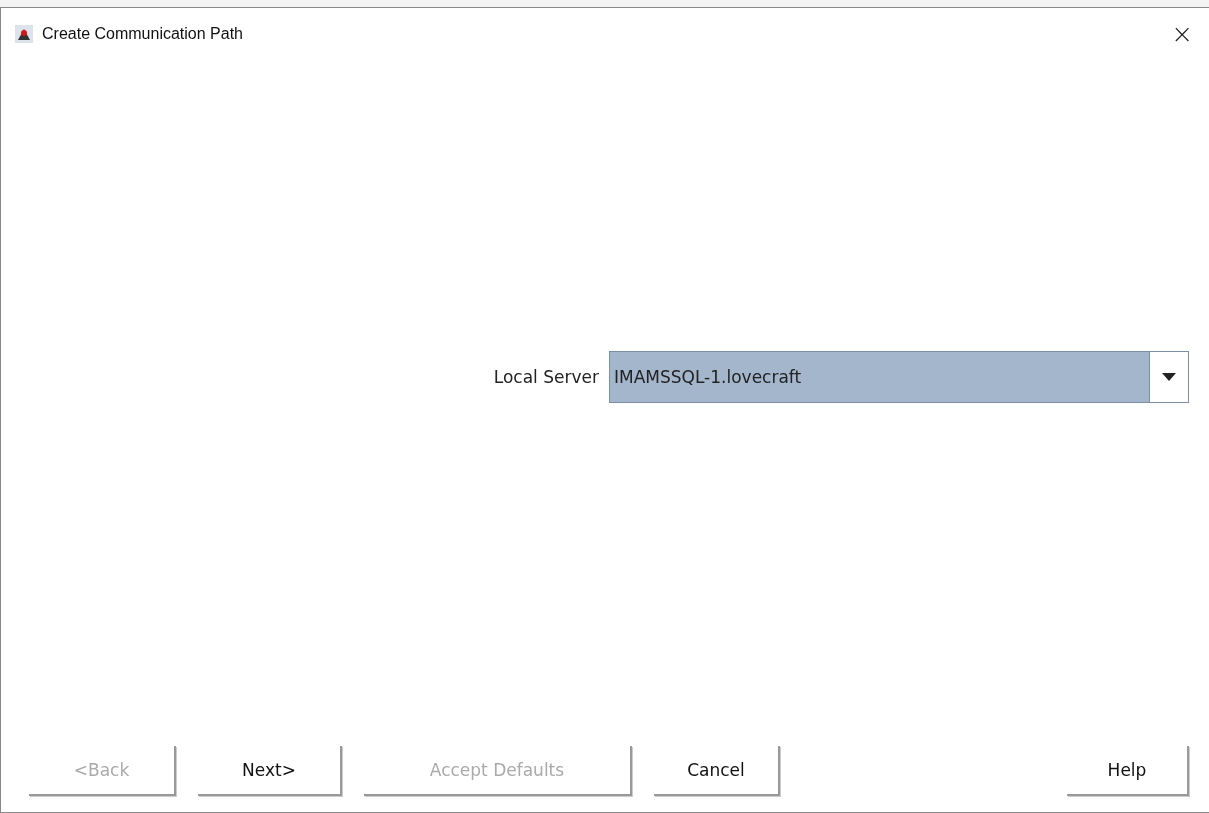 The image size is (1209, 813). Describe the element at coordinates (899, 377) in the screenshot. I see `server-dropdown: IMAMSSQL-1.lovecraft` at that location.